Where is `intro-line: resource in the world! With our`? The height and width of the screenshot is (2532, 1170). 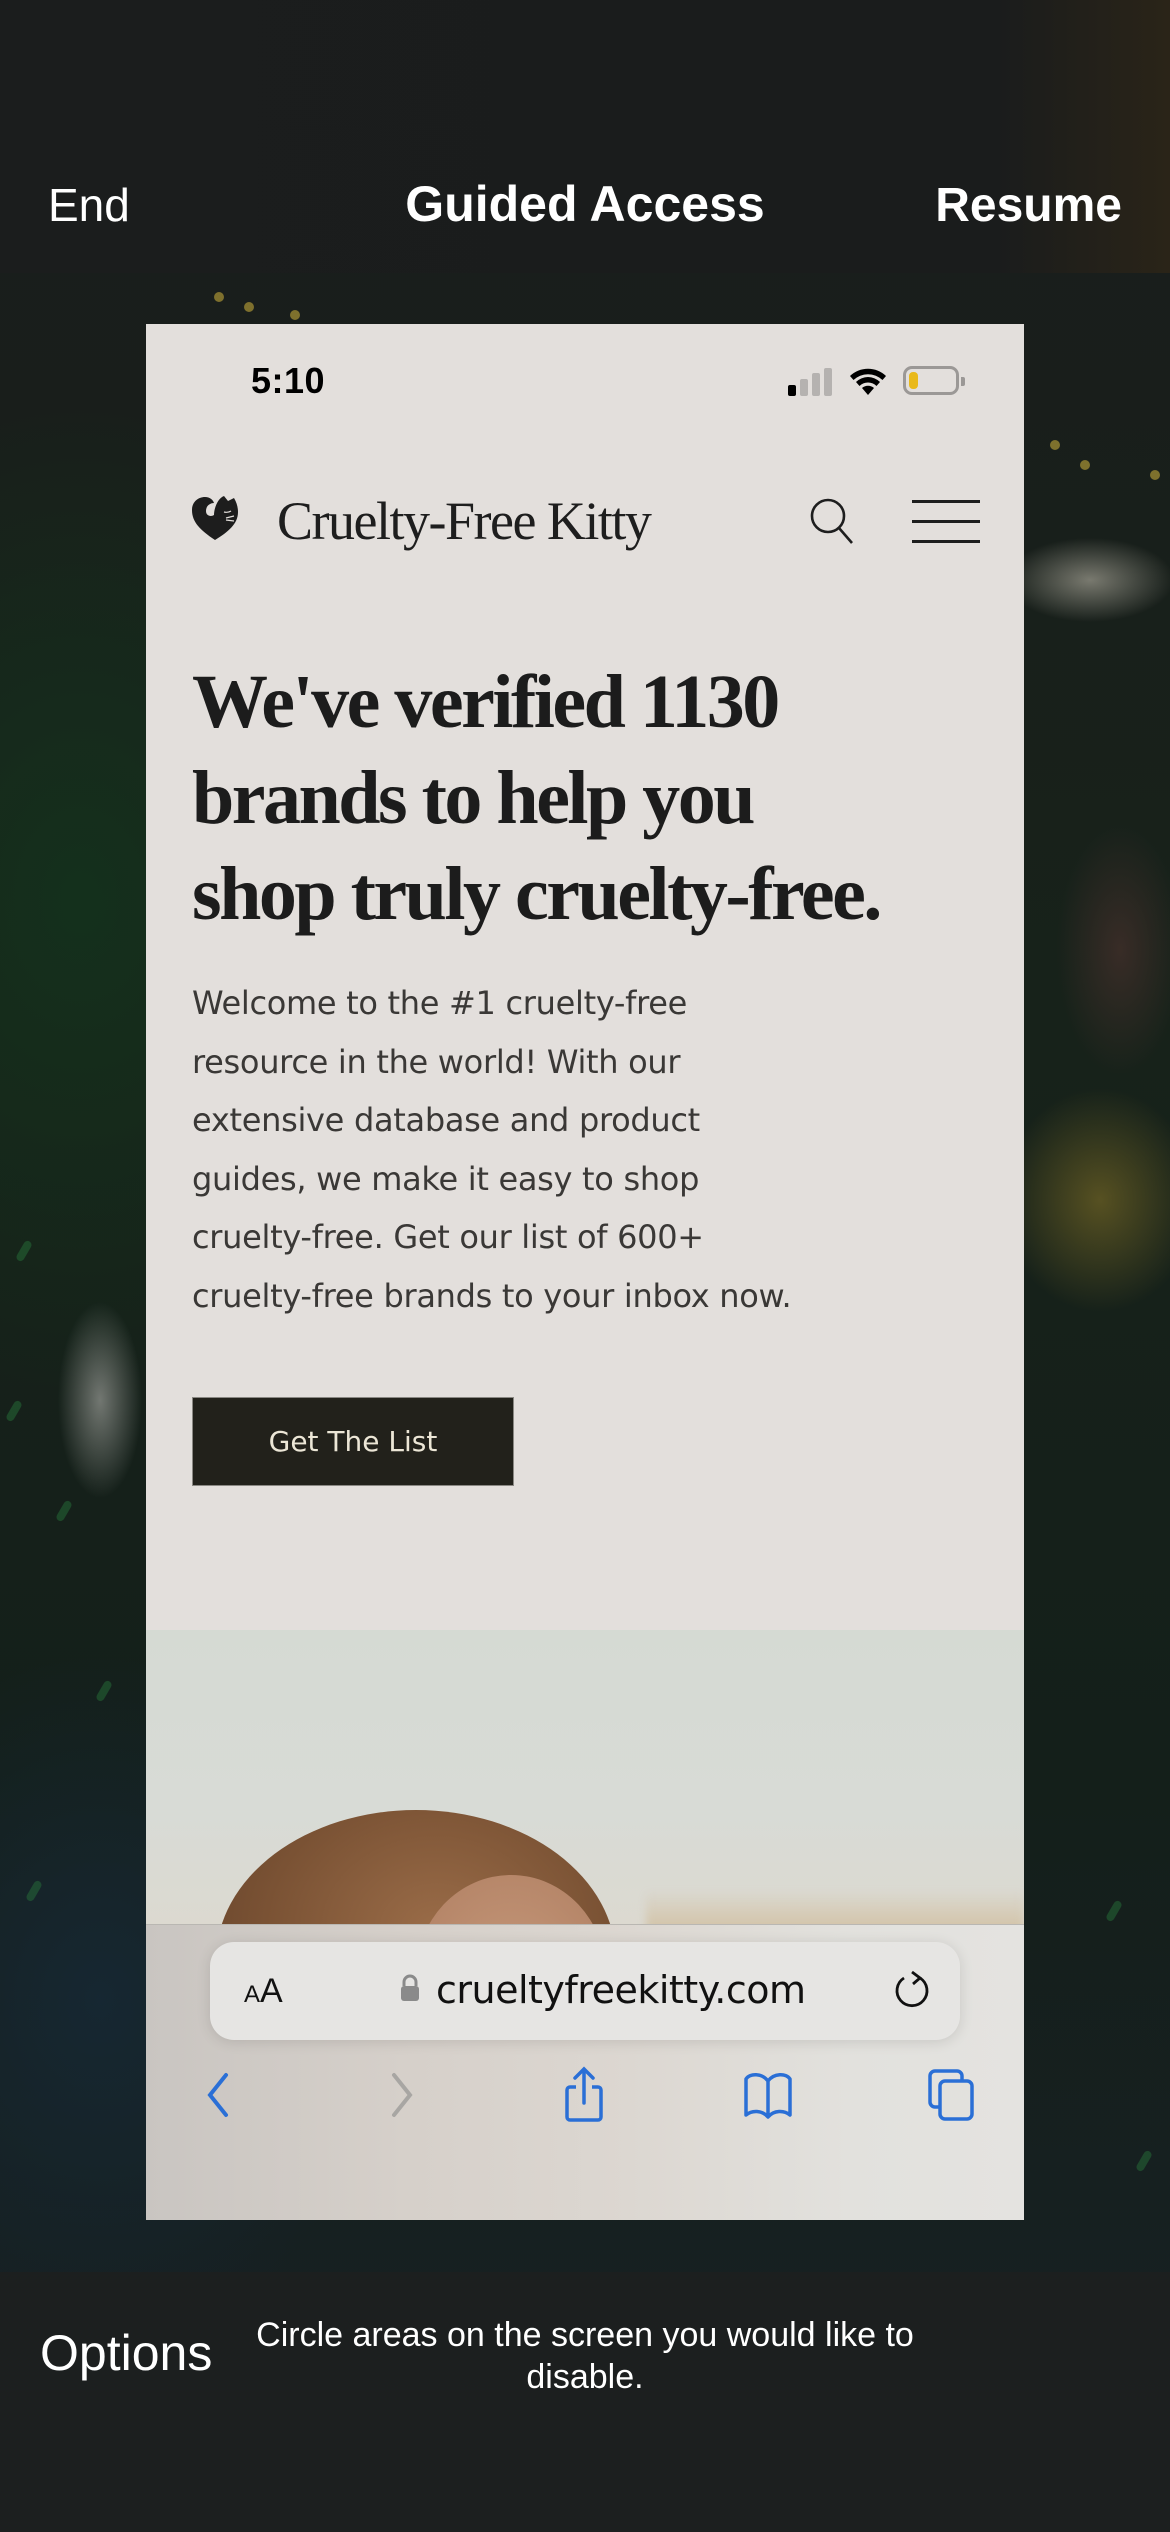 intro-line: resource in the world! With our is located at coordinates (436, 1061).